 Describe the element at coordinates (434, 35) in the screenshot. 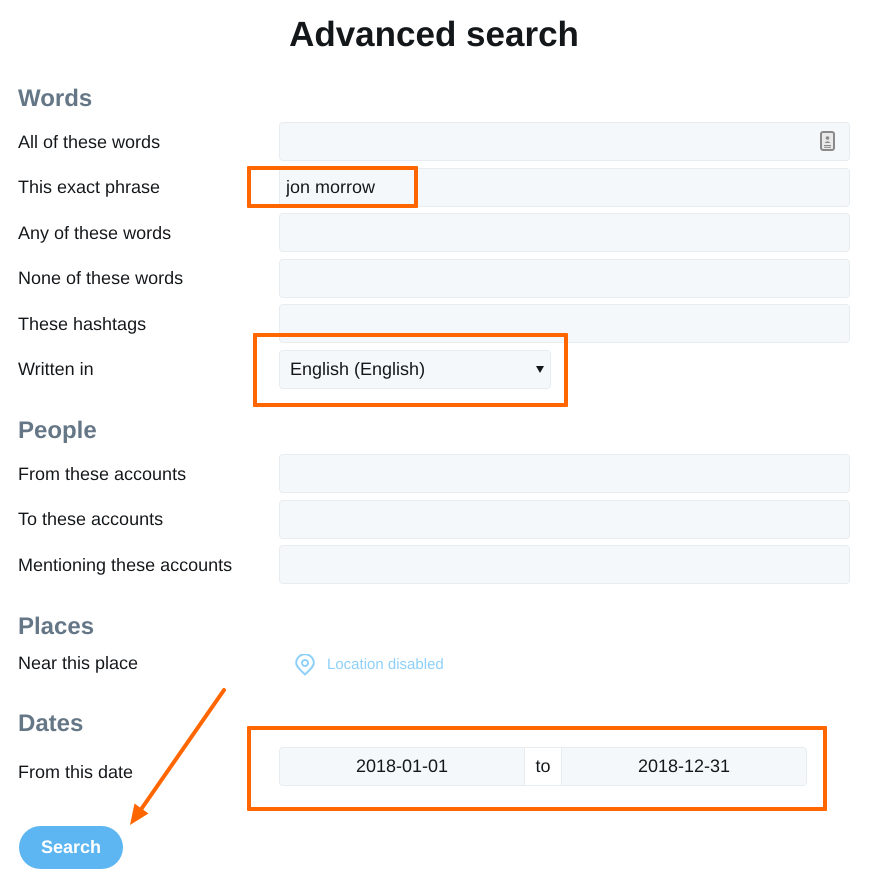

I see `page-title: Advanced search` at that location.